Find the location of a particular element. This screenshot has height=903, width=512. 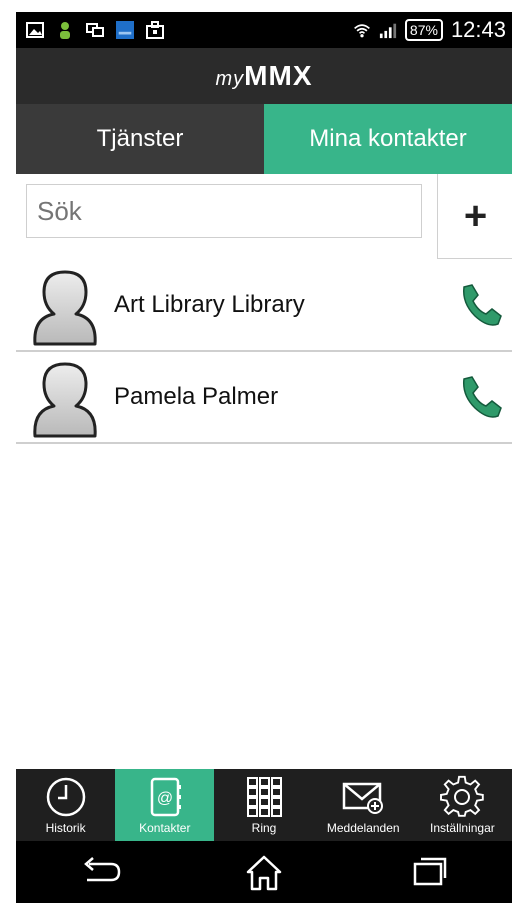

logo-prefix: my is located at coordinates (230, 79).